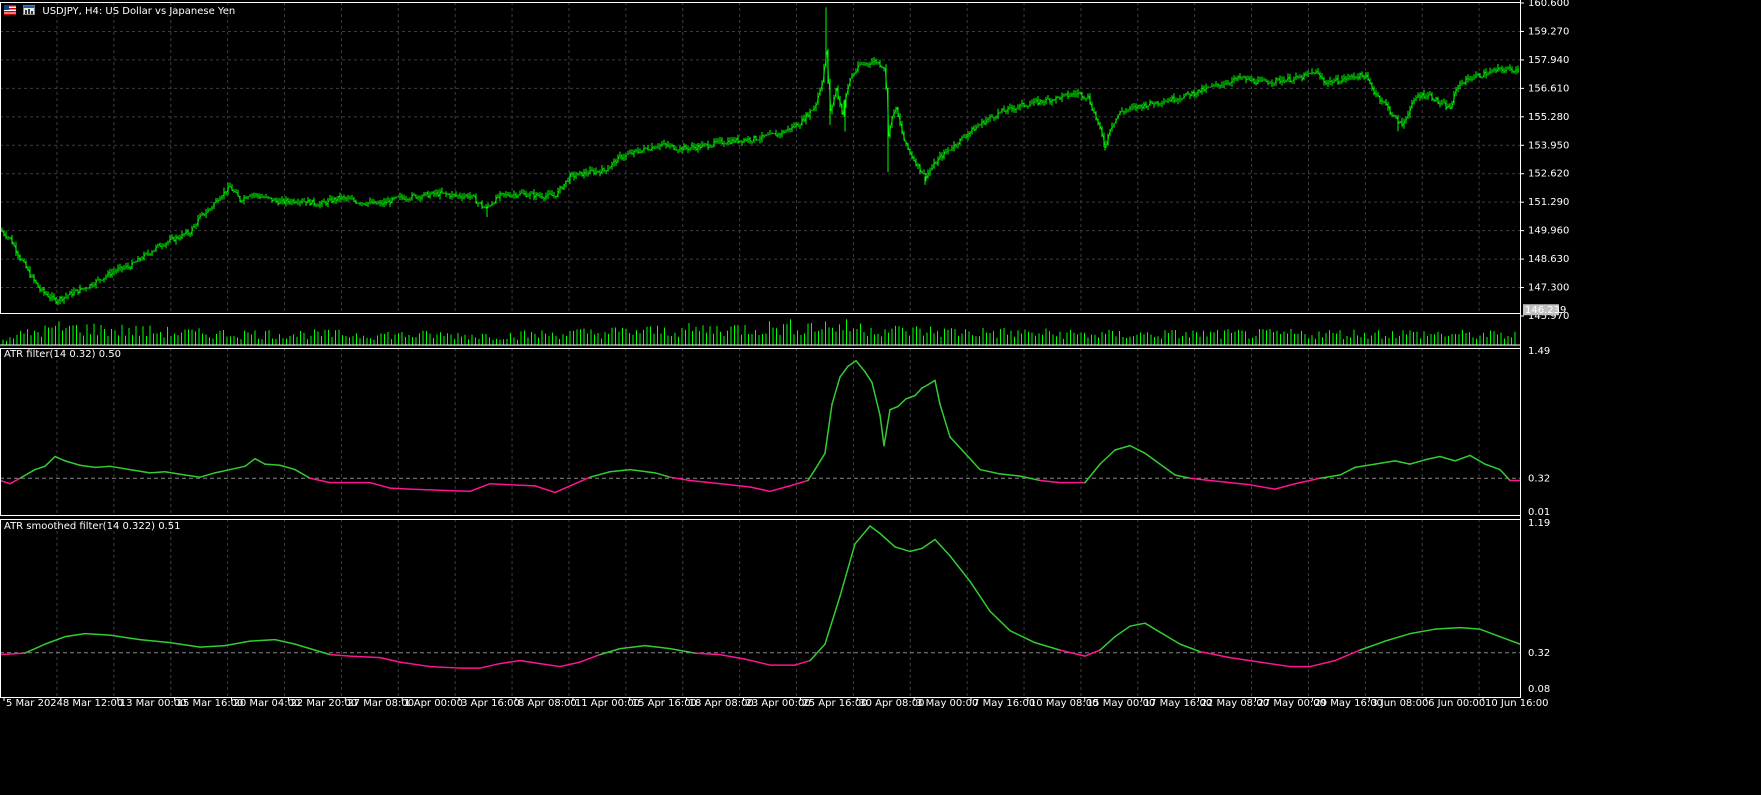  What do you see at coordinates (34, 703) in the screenshot?
I see `x-tick-label: 5 Mar 2024` at bounding box center [34, 703].